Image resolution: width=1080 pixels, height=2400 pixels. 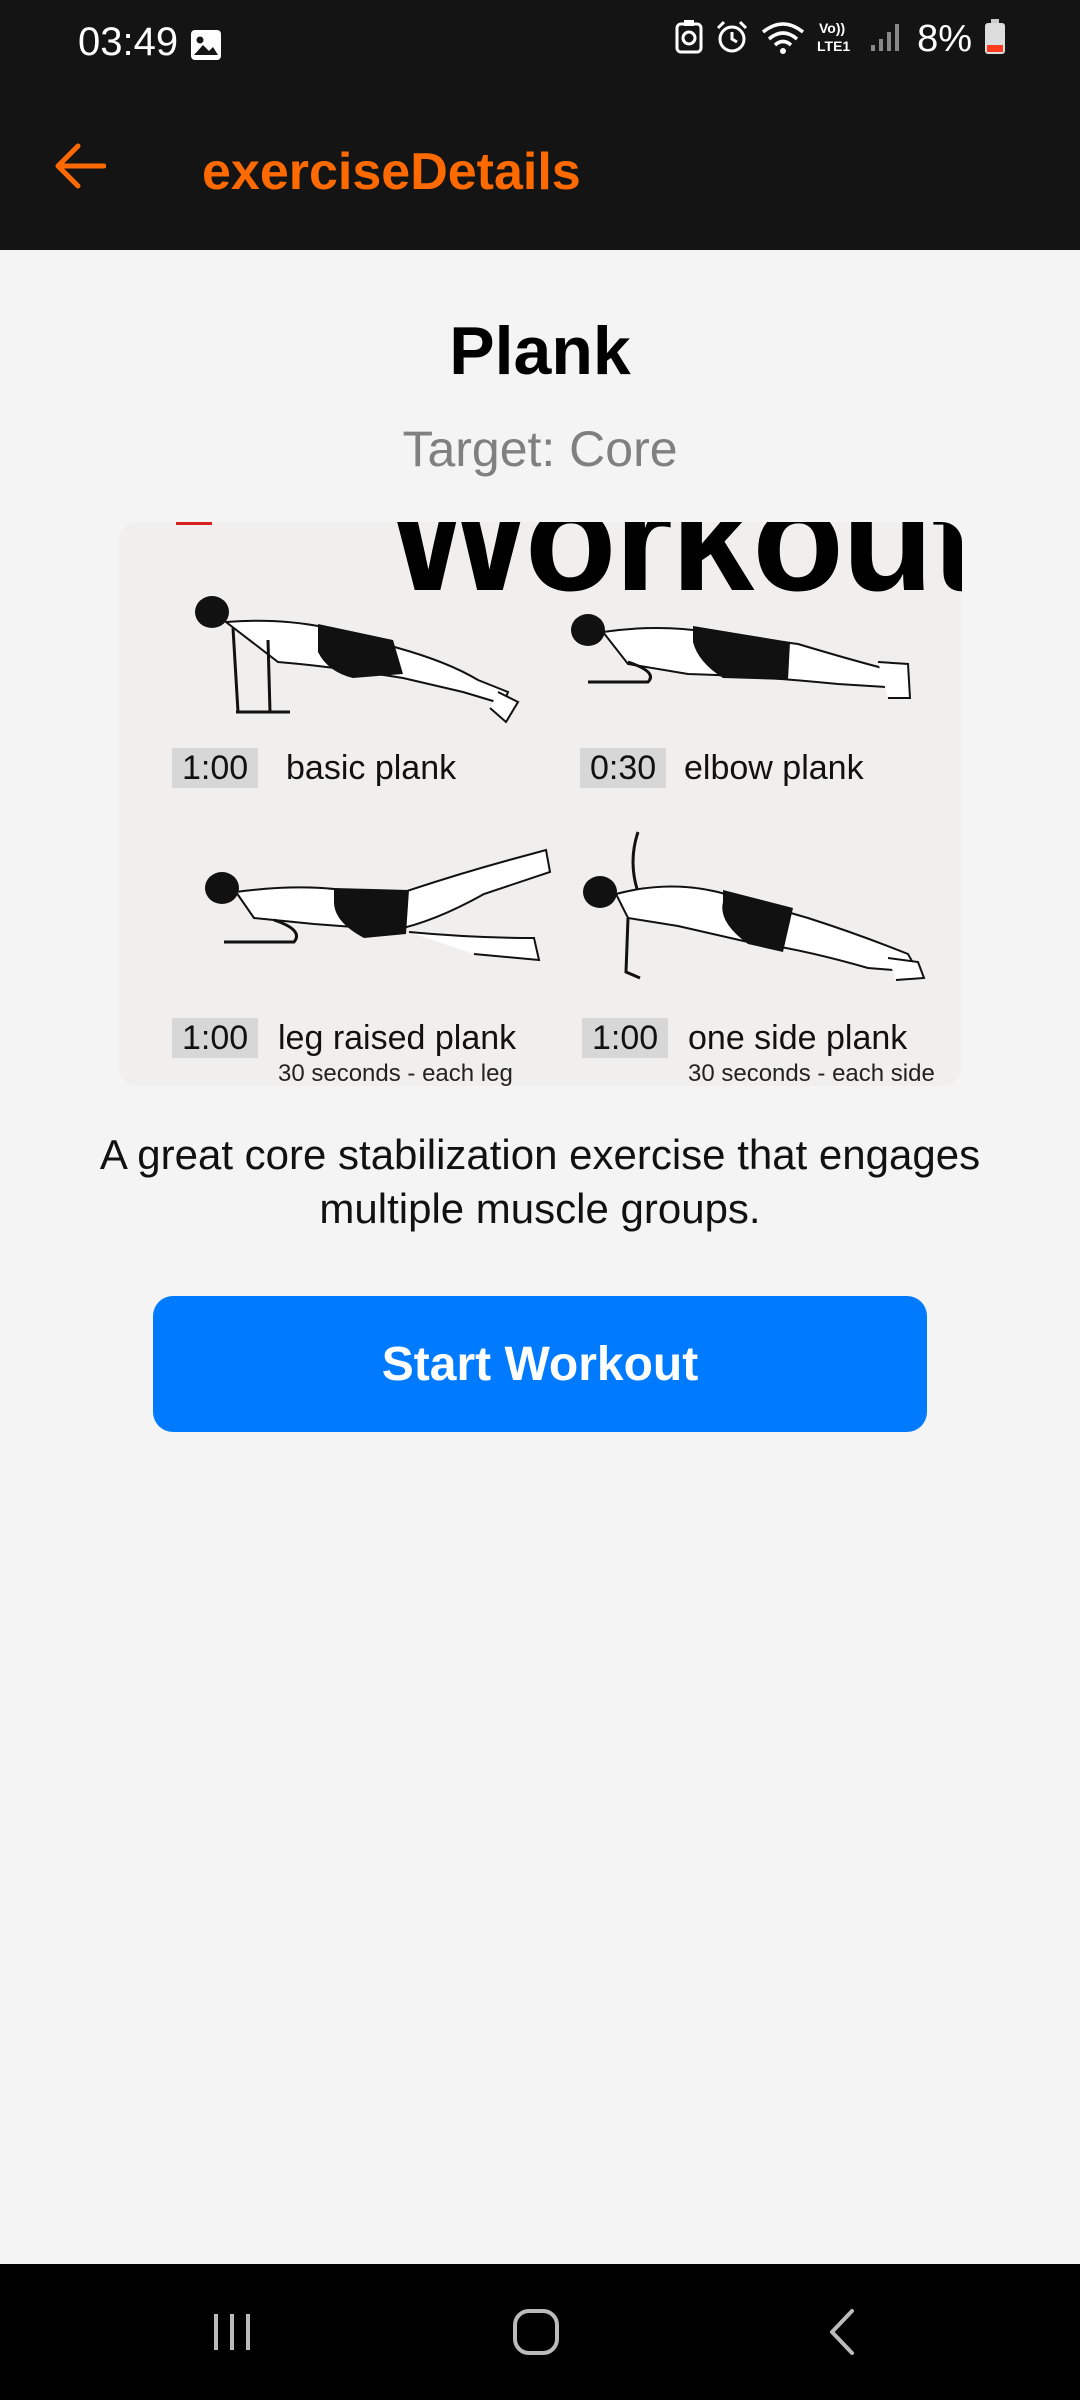 What do you see at coordinates (625, 1038) in the screenshot?
I see `item-4-time: 1:00` at bounding box center [625, 1038].